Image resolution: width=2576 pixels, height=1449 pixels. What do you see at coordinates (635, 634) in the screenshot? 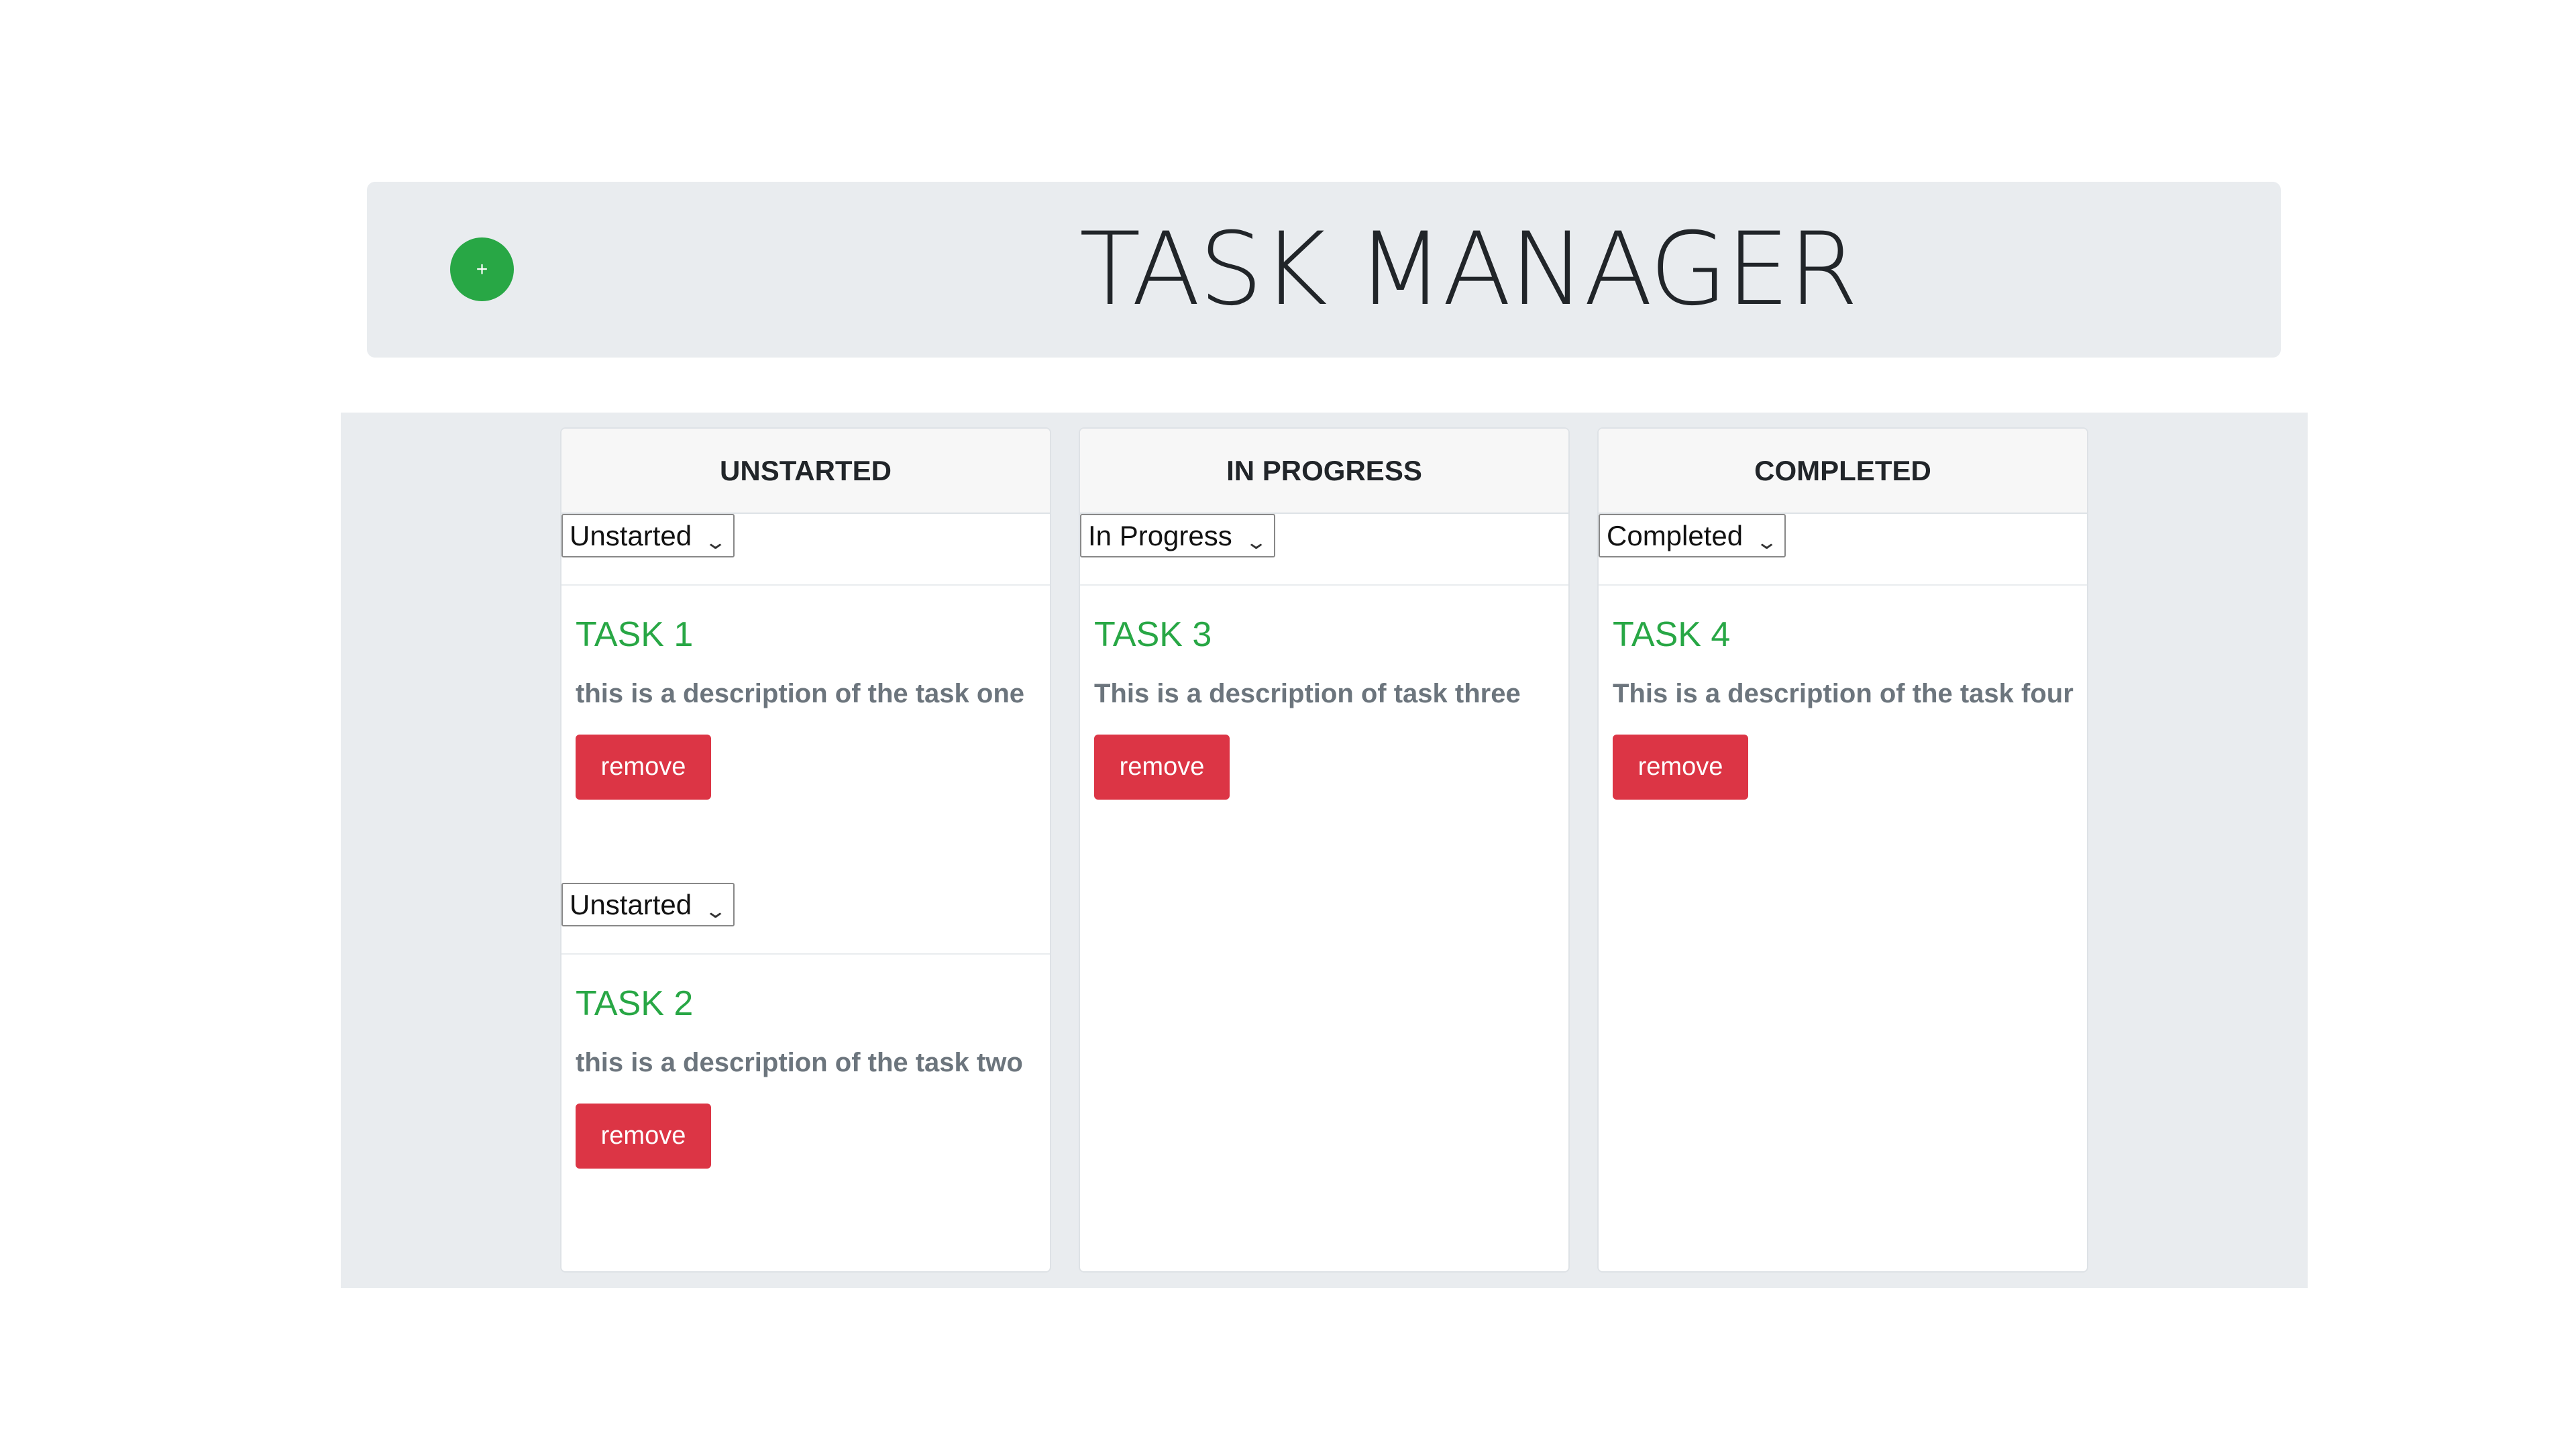
I see `task-title: TASK 1` at bounding box center [635, 634].